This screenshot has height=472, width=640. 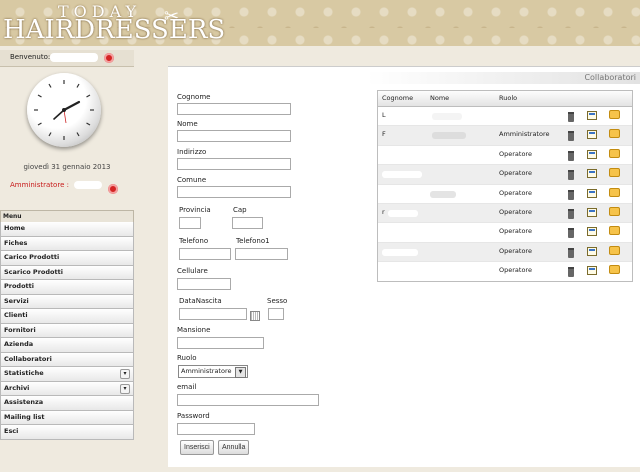 What do you see at coordinates (16, 242) in the screenshot?
I see `menu-item-label: Fiches` at bounding box center [16, 242].